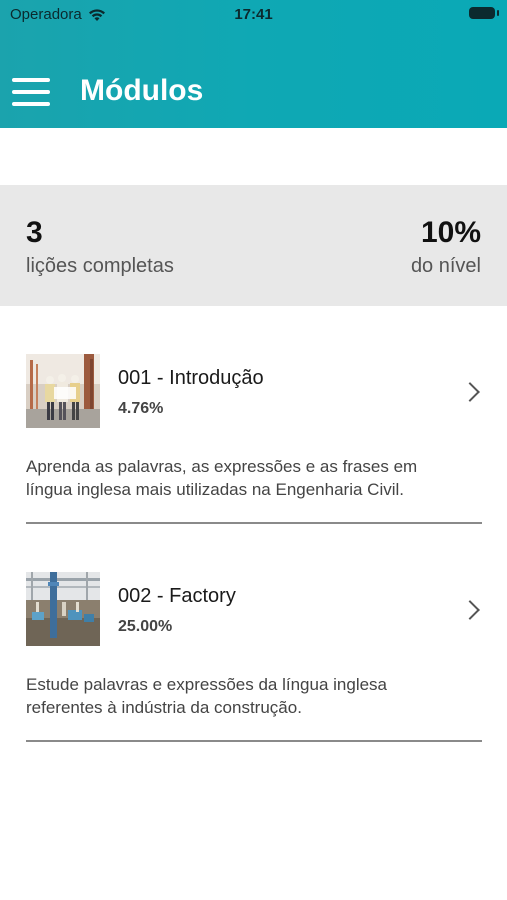 This screenshot has width=507, height=900. Describe the element at coordinates (253, 245) in the screenshot. I see `progress-summary: 3 lições completas 10% do nível` at that location.